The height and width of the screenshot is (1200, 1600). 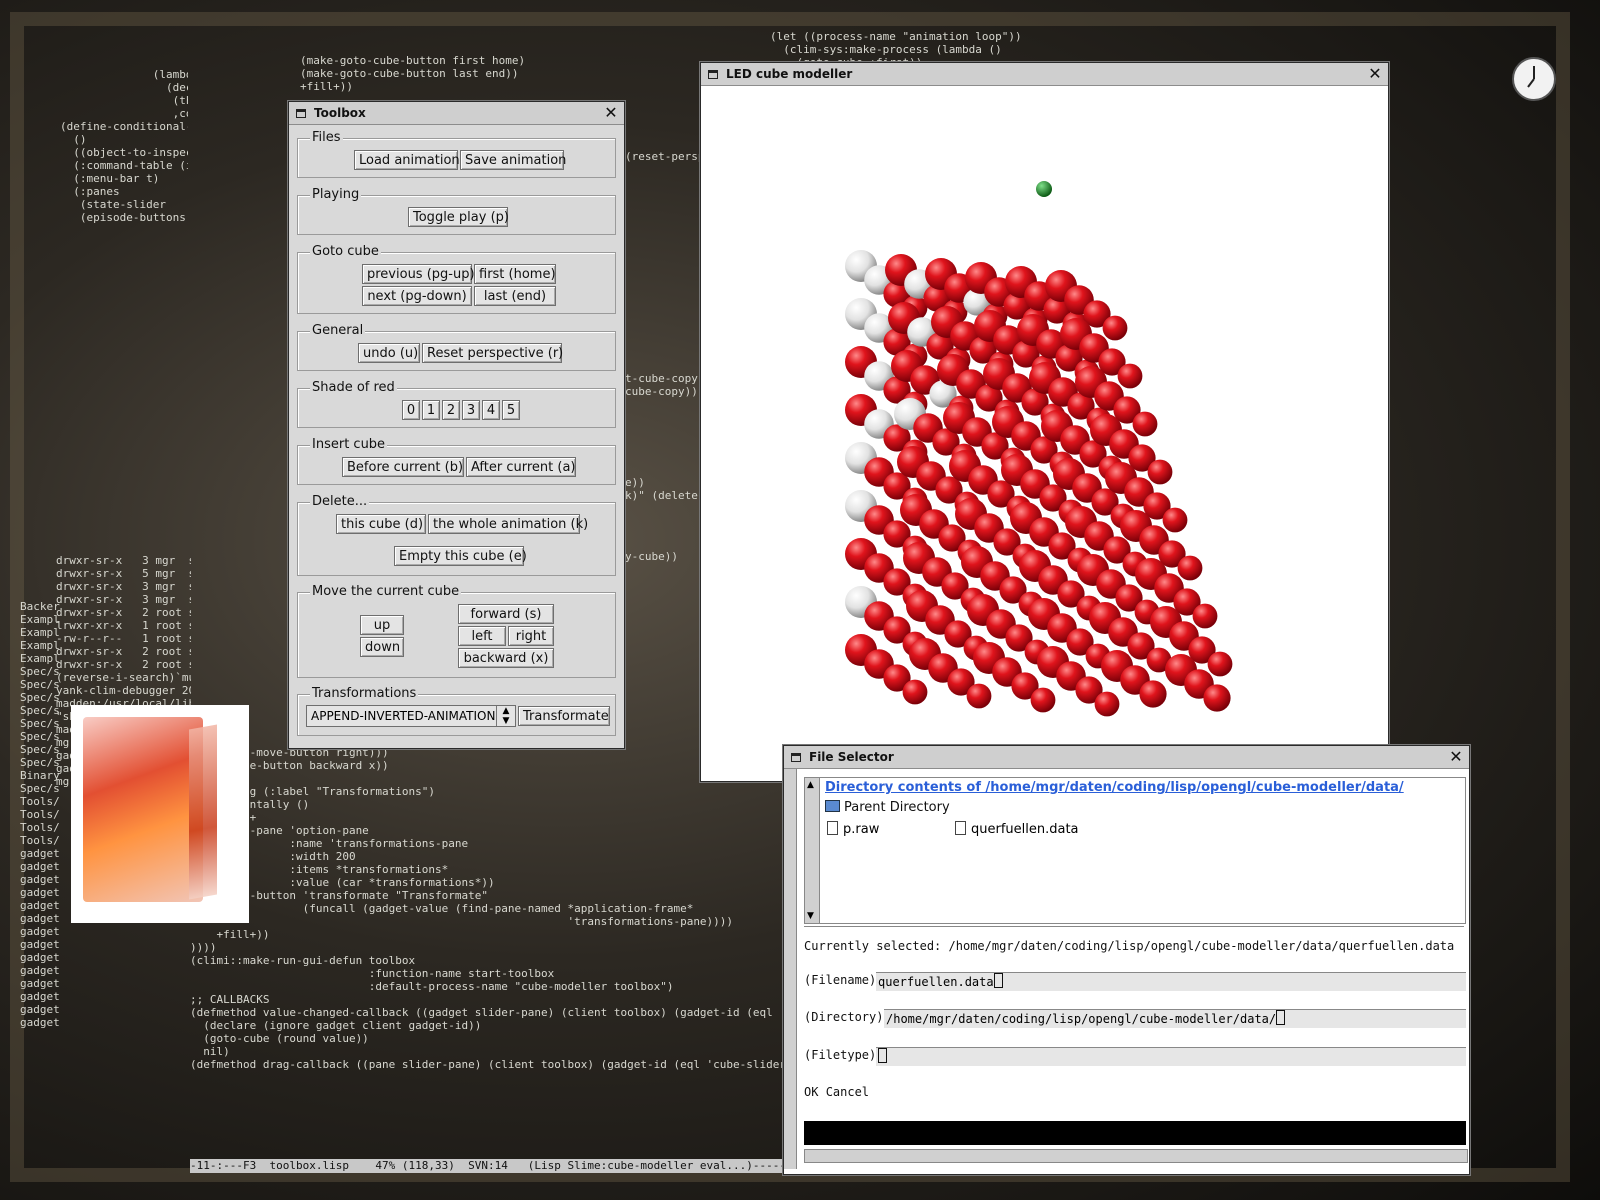 What do you see at coordinates (353, 387) in the screenshot?
I see `shade-label: Shade of red` at bounding box center [353, 387].